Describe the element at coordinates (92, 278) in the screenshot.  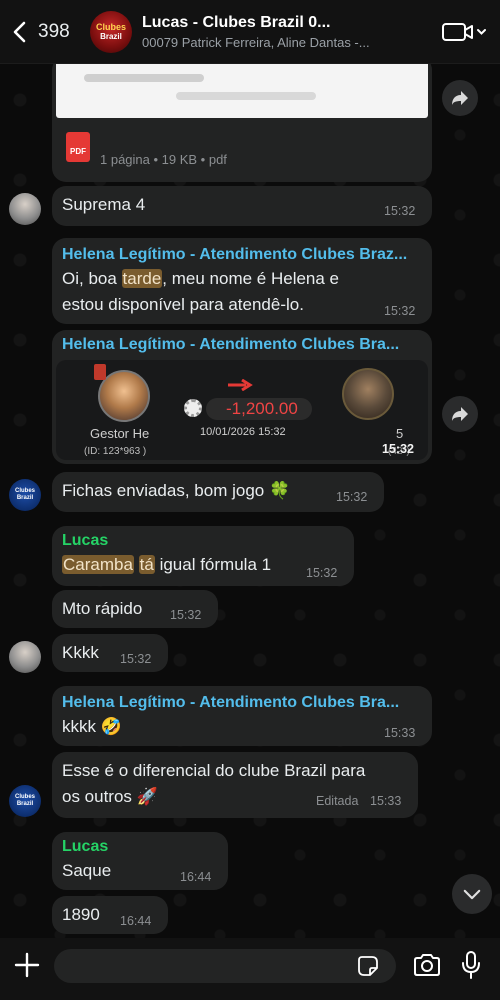
I see `message-text-part: Oi, boa` at that location.